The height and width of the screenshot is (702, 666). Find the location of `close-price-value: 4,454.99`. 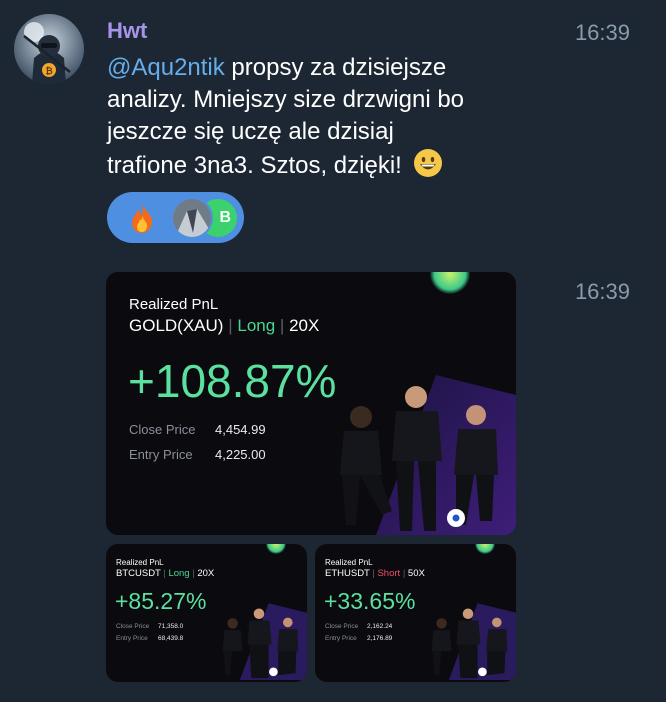

close-price-value: 4,454.99 is located at coordinates (240, 429).